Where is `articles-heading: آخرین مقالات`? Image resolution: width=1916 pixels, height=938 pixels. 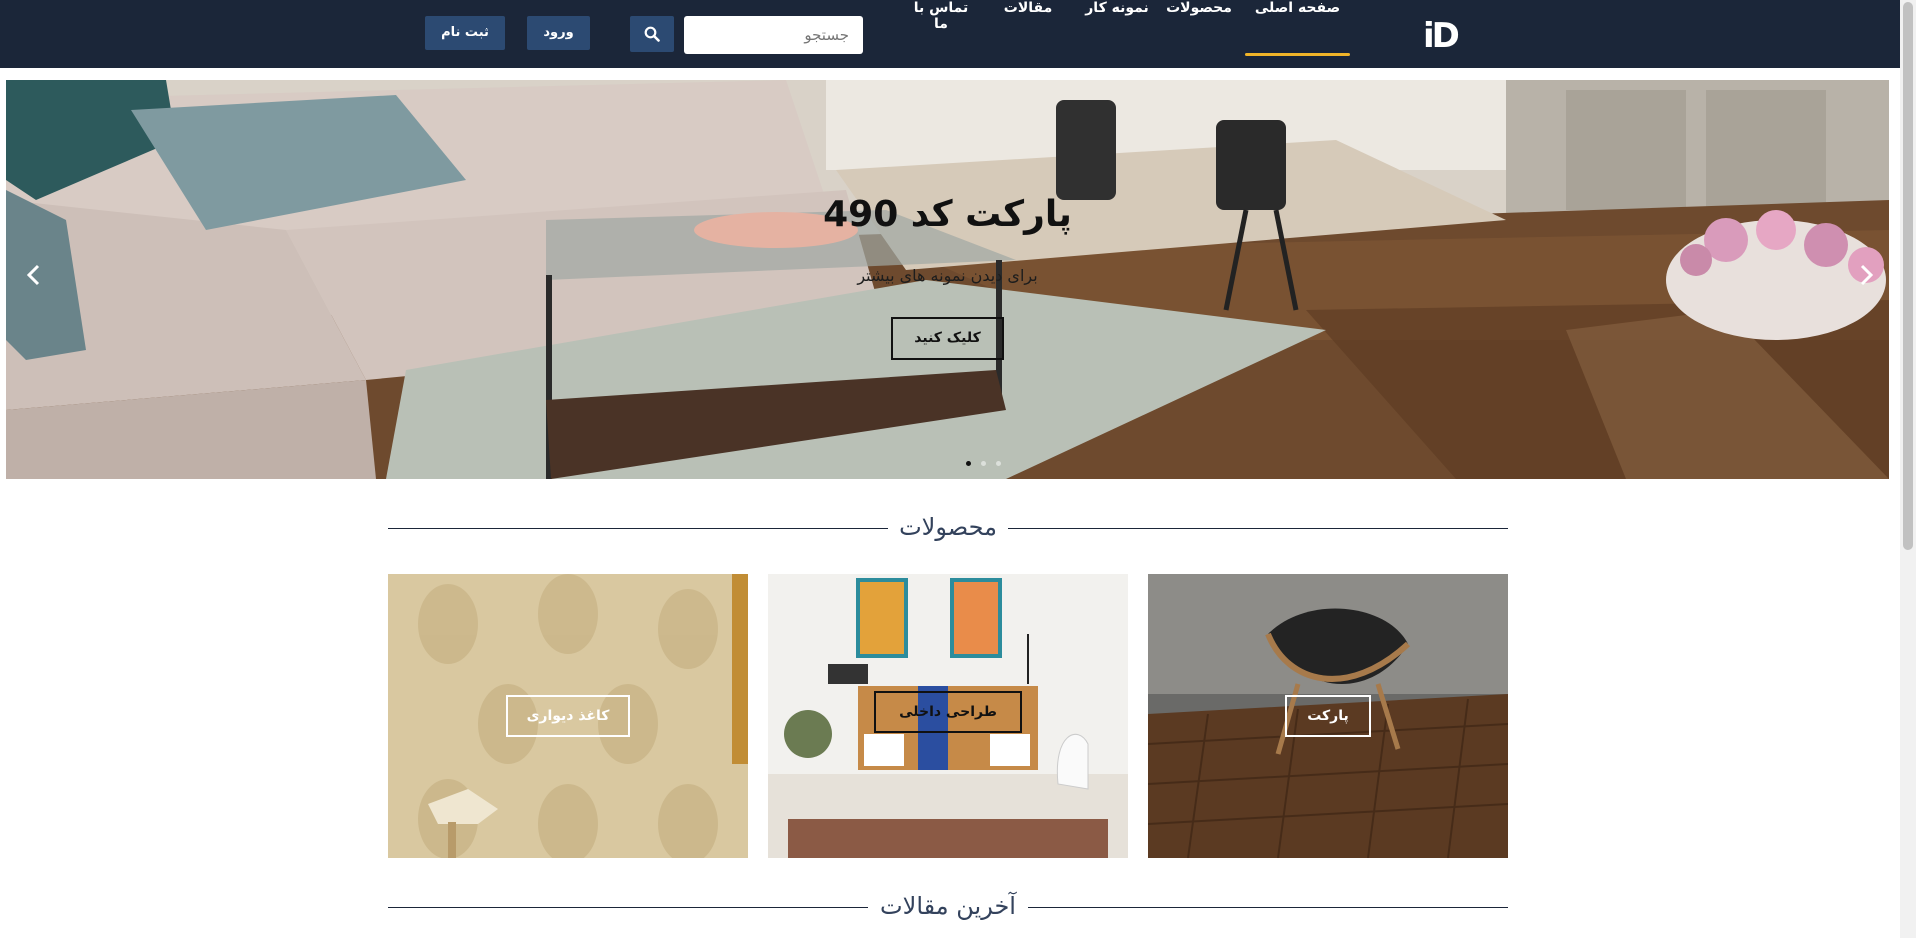 articles-heading: آخرین مقالات is located at coordinates (948, 906).